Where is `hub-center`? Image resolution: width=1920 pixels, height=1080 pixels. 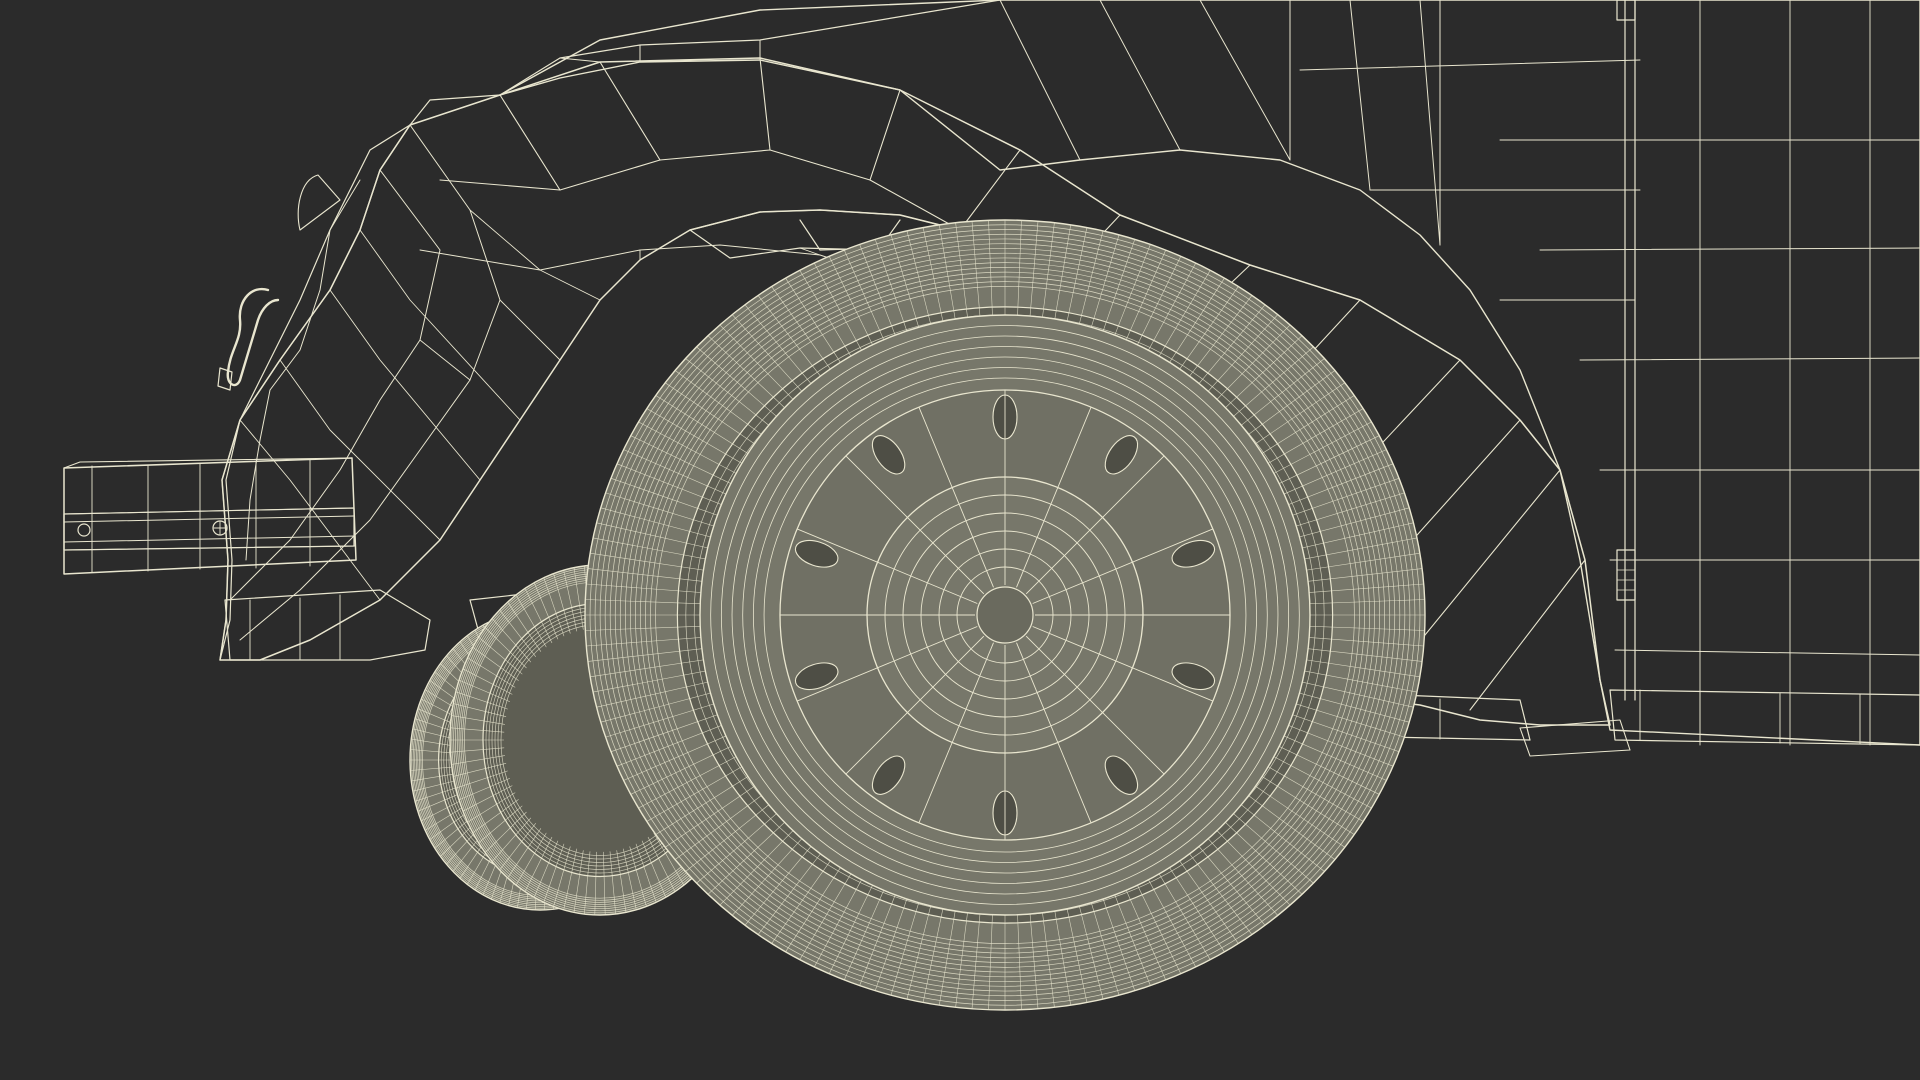 hub-center is located at coordinates (1005, 615).